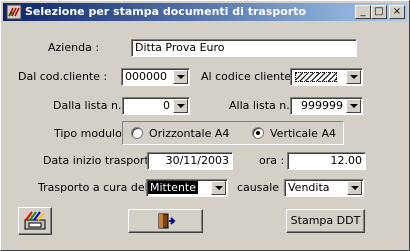 Image resolution: width=410 pixels, height=251 pixels. What do you see at coordinates (137, 133) in the screenshot?
I see `orizzontale-radio` at bounding box center [137, 133].